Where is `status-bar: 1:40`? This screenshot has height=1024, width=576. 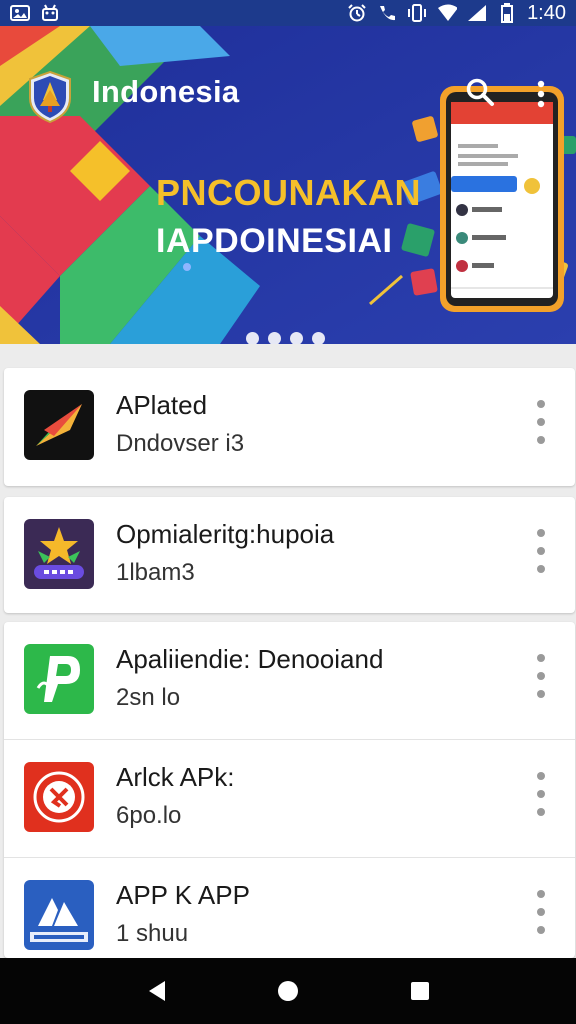 status-bar: 1:40 is located at coordinates (288, 13).